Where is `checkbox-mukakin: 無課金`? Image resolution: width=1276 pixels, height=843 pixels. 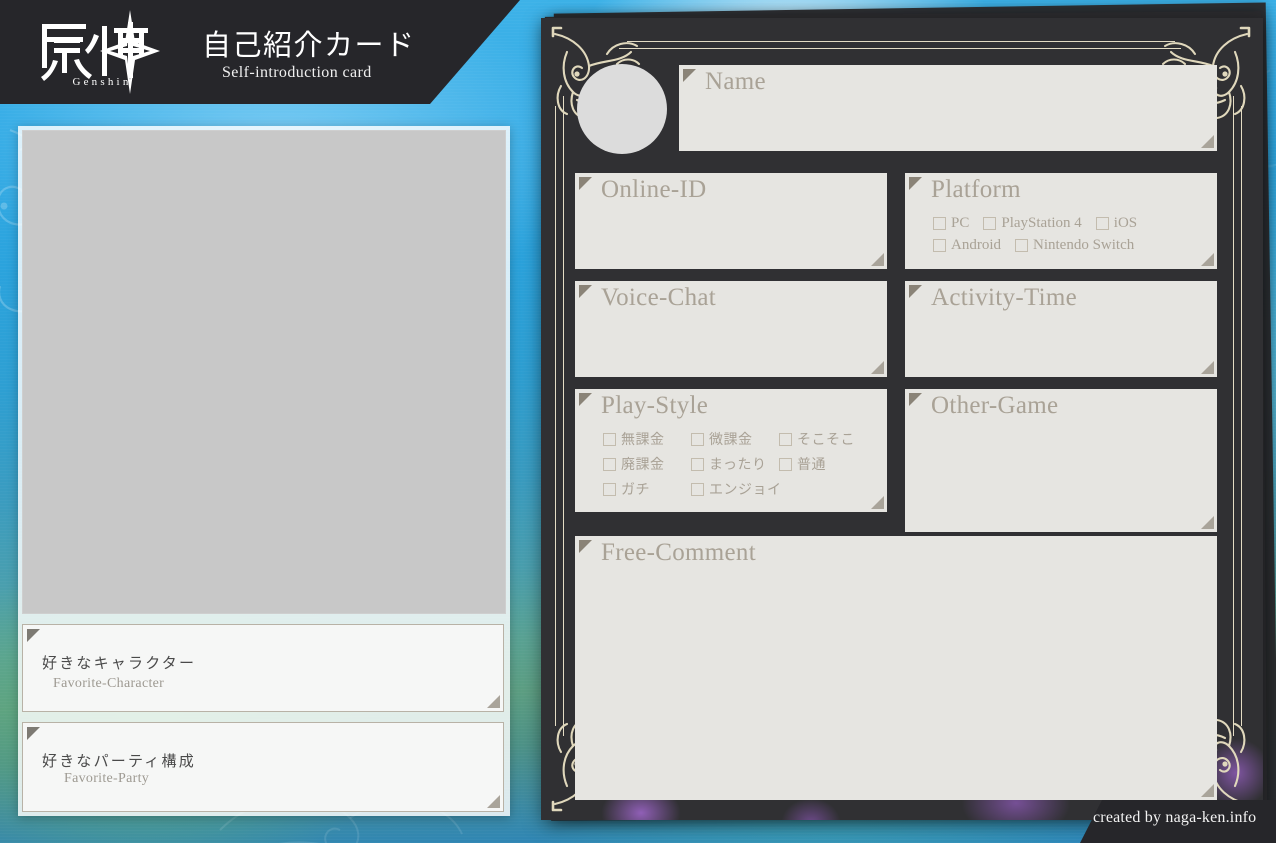
checkbox-mukakin: 無課金 is located at coordinates (647, 439).